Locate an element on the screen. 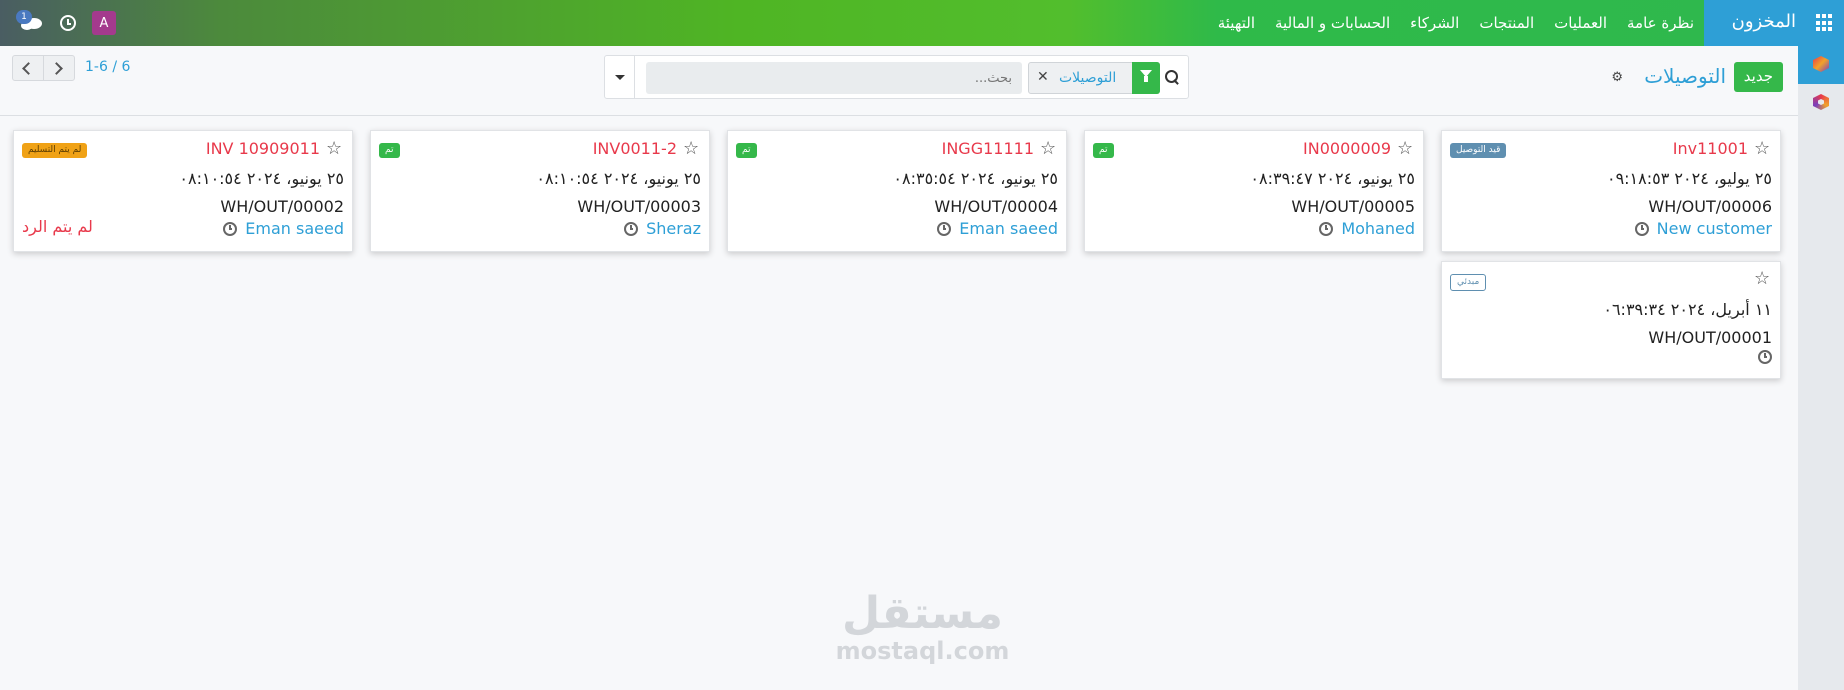 The width and height of the screenshot is (1844, 690). card-reference: IN0000009 is located at coordinates (1347, 148).